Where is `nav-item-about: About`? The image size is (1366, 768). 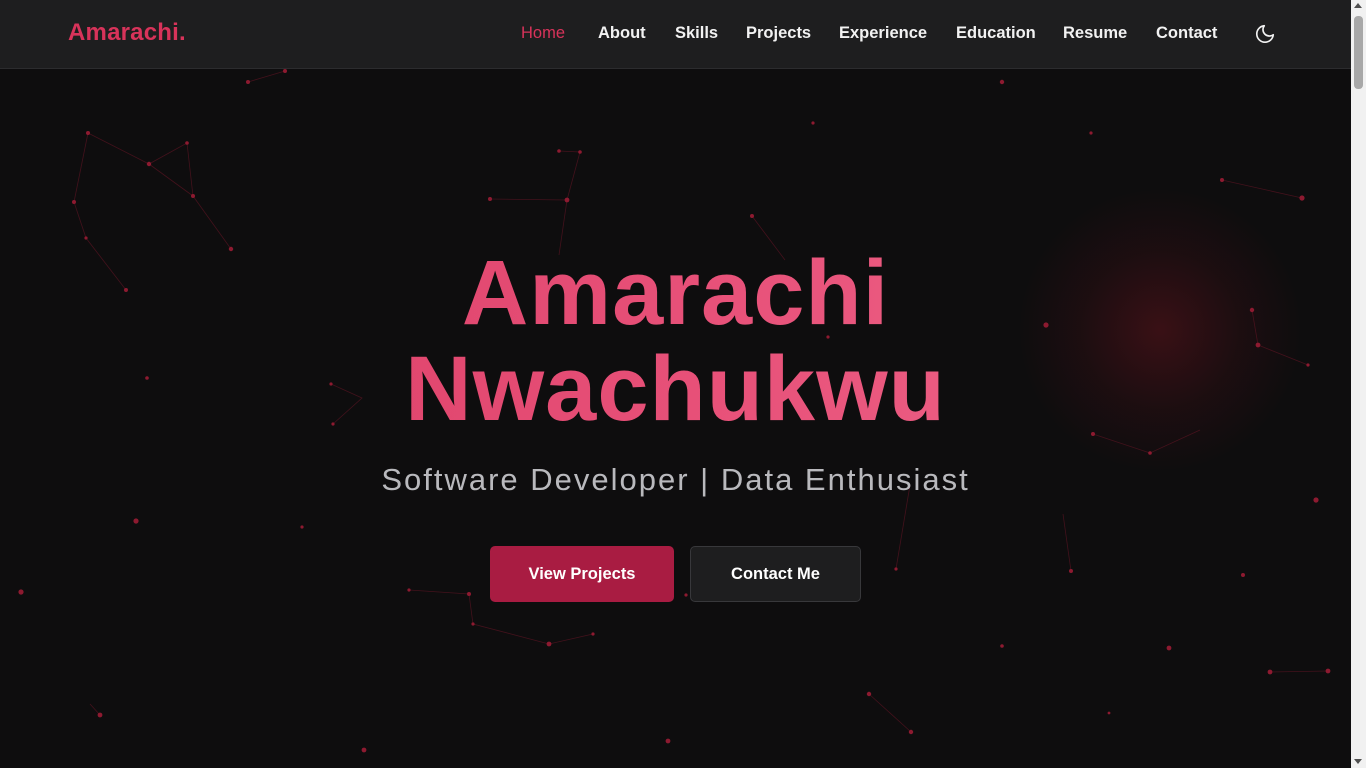 nav-item-about: About is located at coordinates (622, 33).